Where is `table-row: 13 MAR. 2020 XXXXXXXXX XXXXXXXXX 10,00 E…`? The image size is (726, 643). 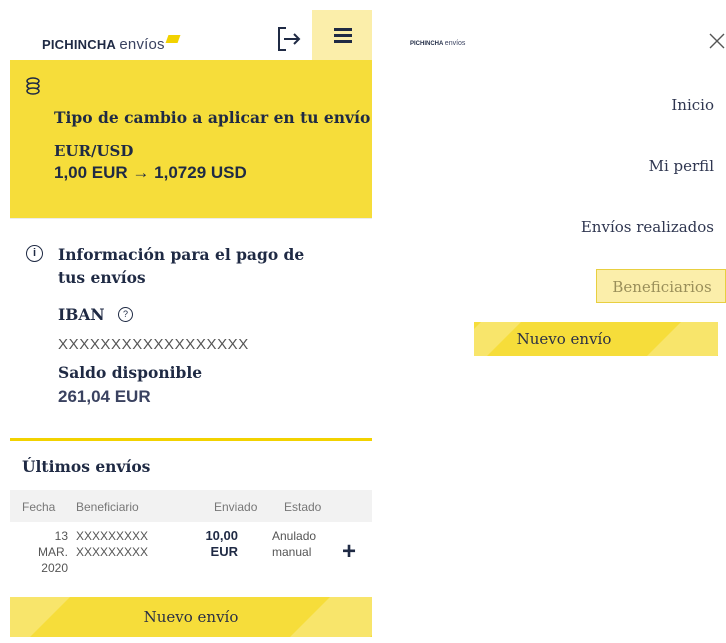 table-row: 13 MAR. 2020 XXXXXXXXX XXXXXXXXX 10,00 E… is located at coordinates (191, 556).